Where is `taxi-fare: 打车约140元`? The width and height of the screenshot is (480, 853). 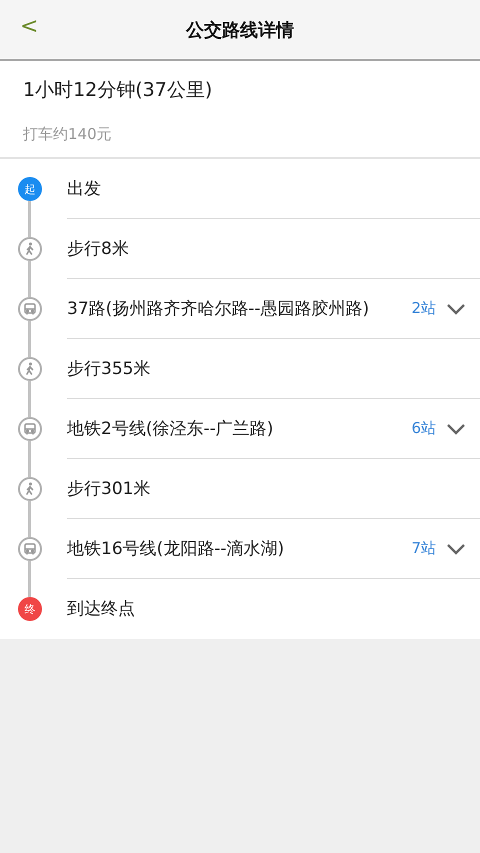 taxi-fare: 打车约140元 is located at coordinates (67, 134).